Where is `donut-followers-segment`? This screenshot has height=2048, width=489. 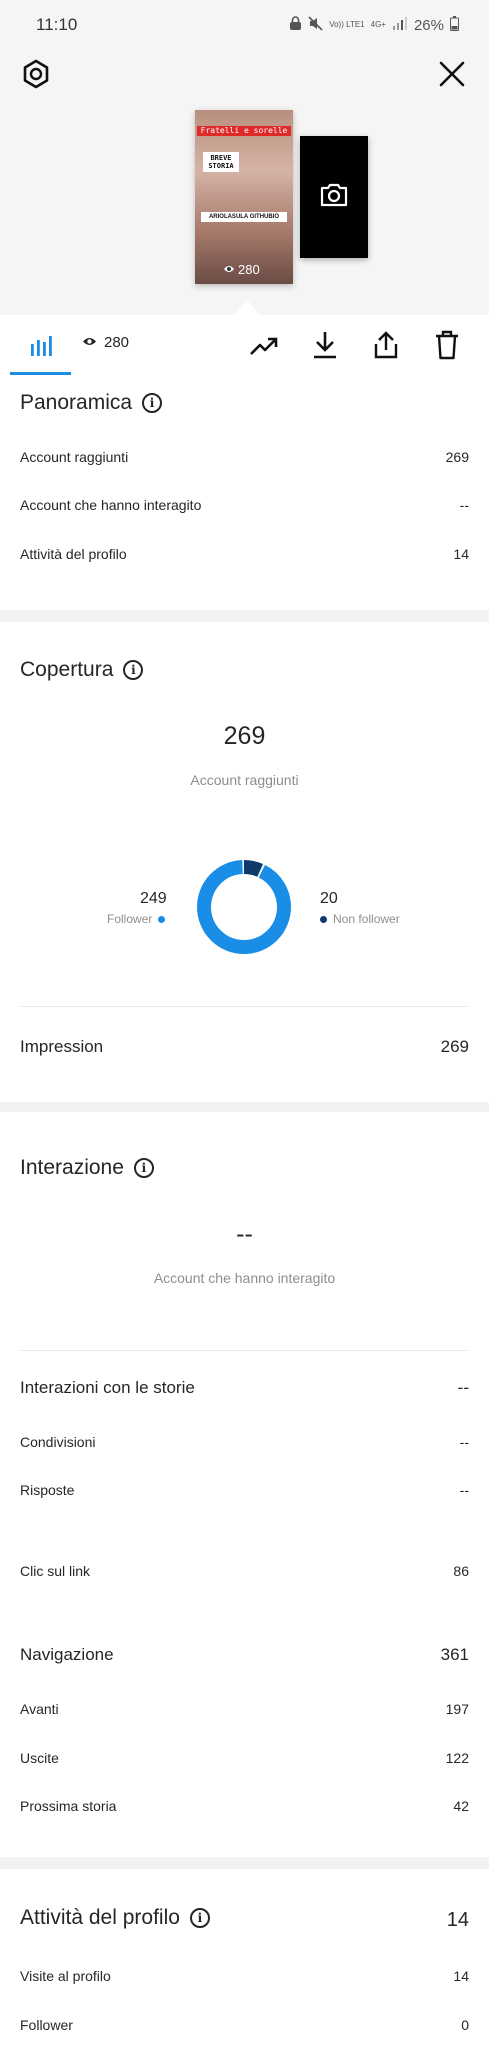 donut-followers-segment is located at coordinates (244, 907).